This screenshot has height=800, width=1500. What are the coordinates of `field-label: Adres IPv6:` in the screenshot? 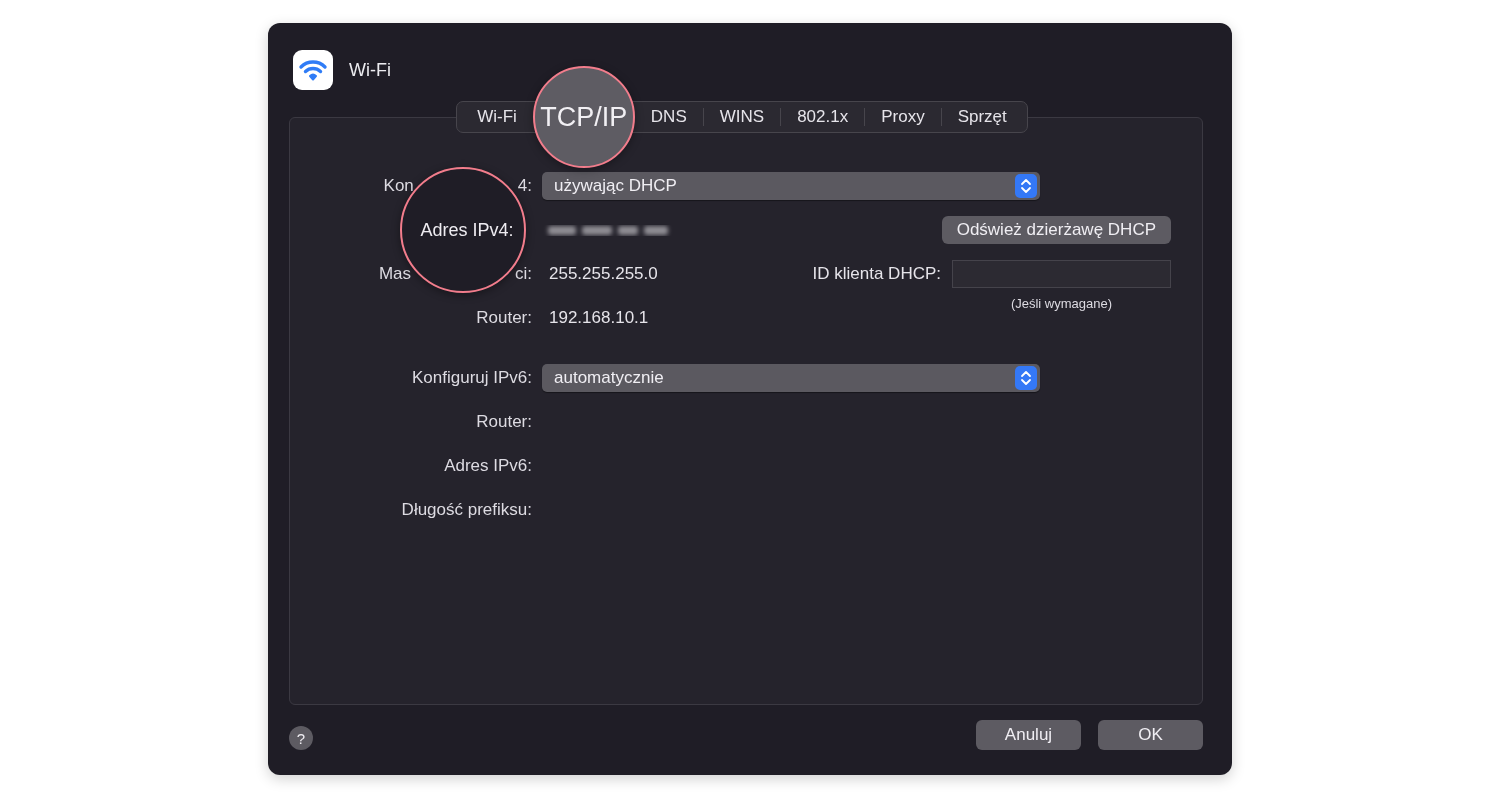 It's located at (488, 466).